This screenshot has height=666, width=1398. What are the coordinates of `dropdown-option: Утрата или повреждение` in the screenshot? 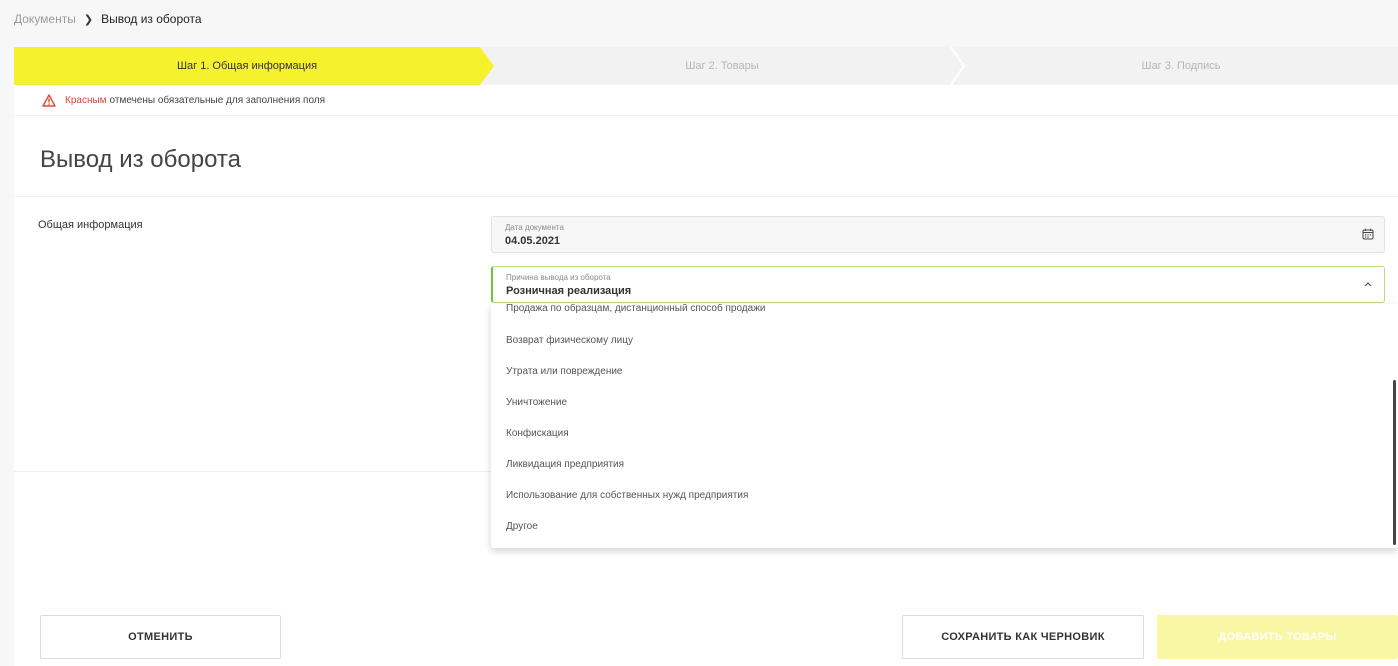 It's located at (564, 371).